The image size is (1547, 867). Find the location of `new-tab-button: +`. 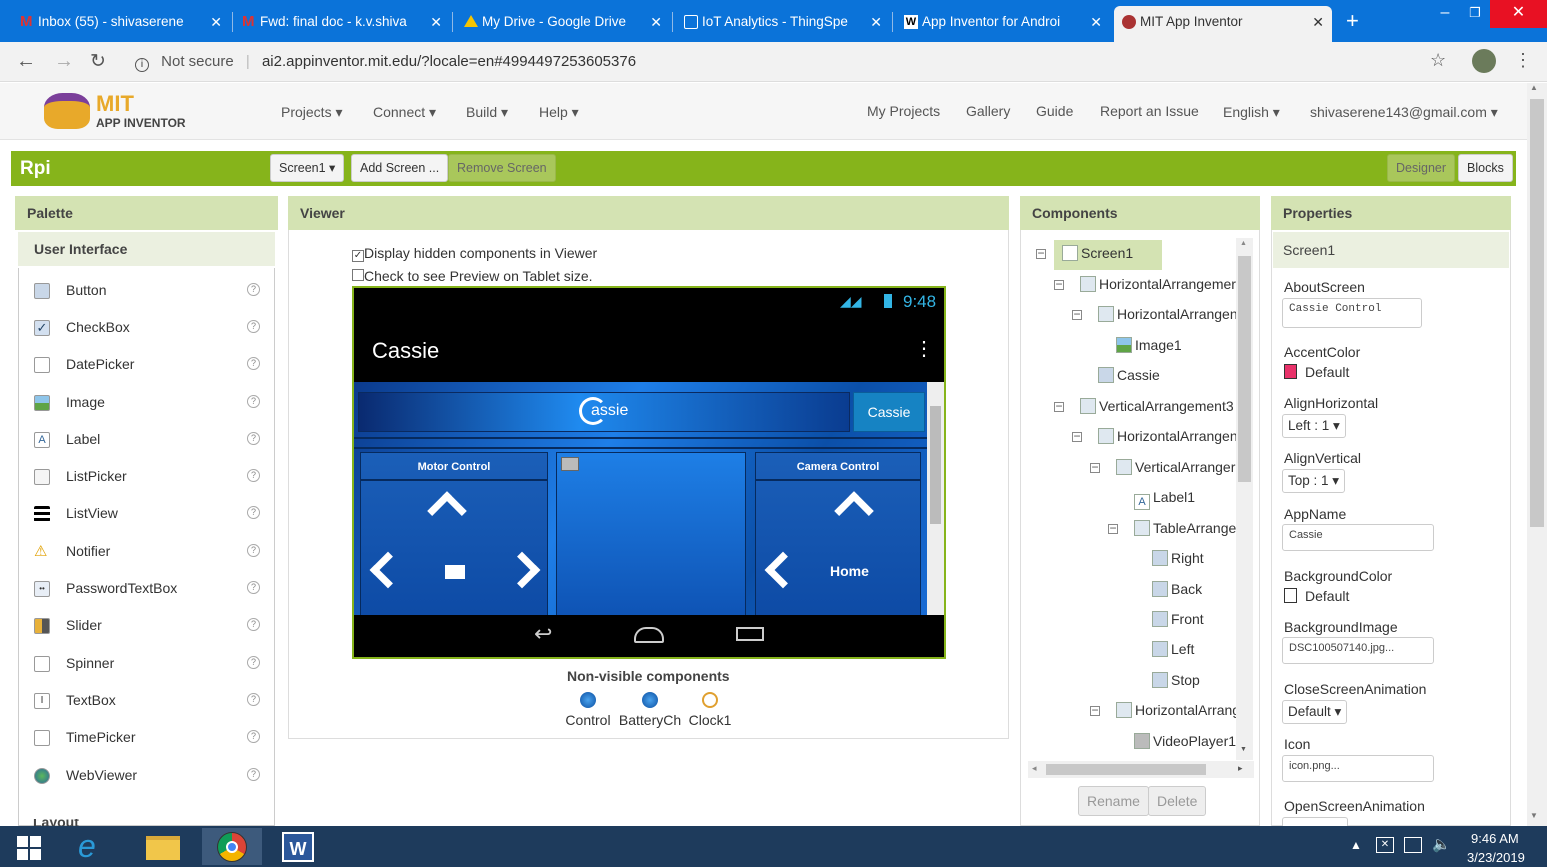

new-tab-button: + is located at coordinates (1352, 21).